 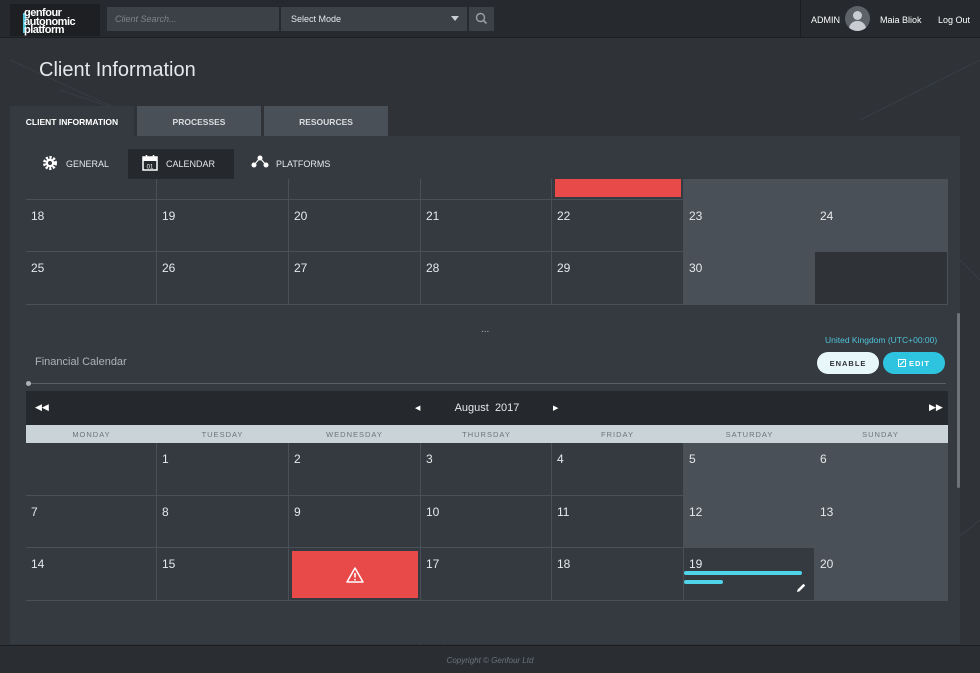 I want to click on calendar-cell: 23, so click(x=749, y=226).